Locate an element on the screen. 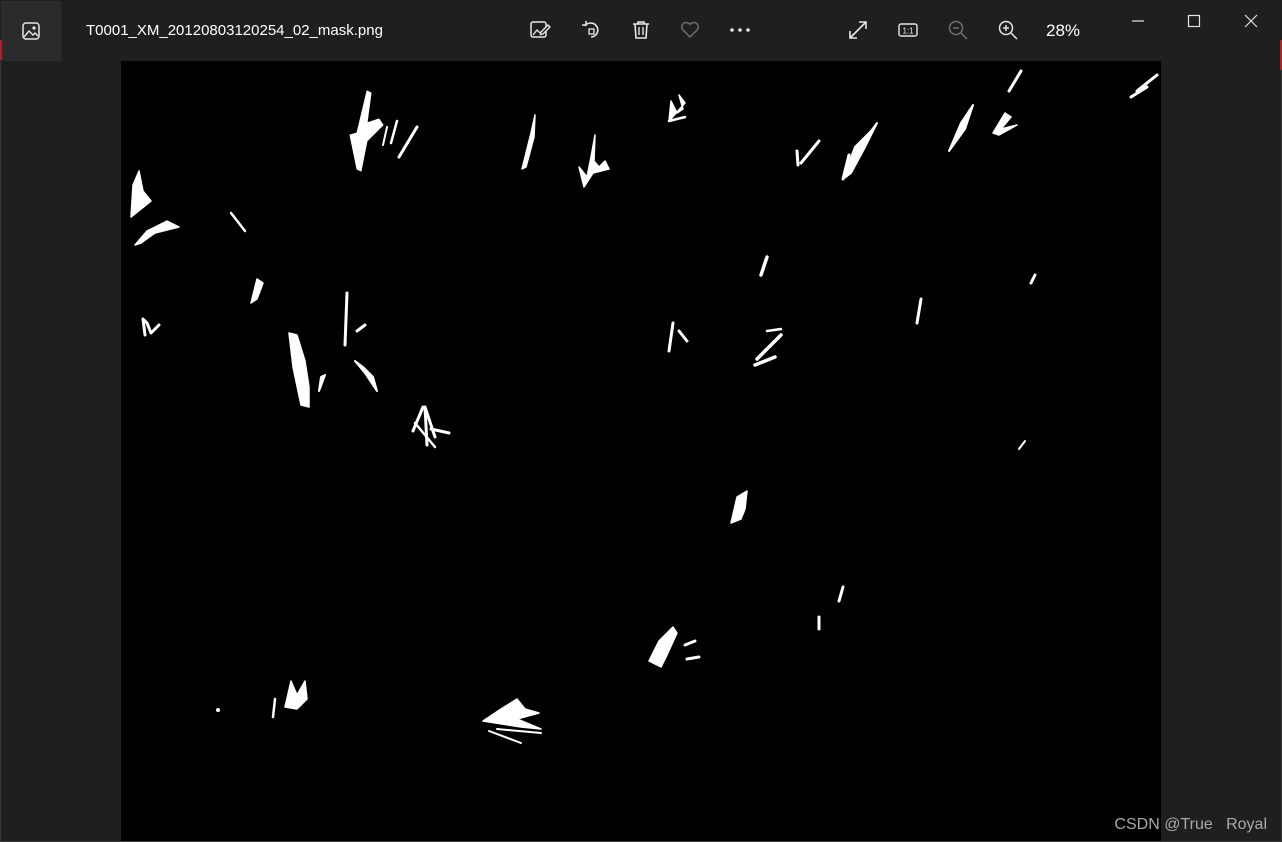  zoom-out-icon is located at coordinates (958, 30).